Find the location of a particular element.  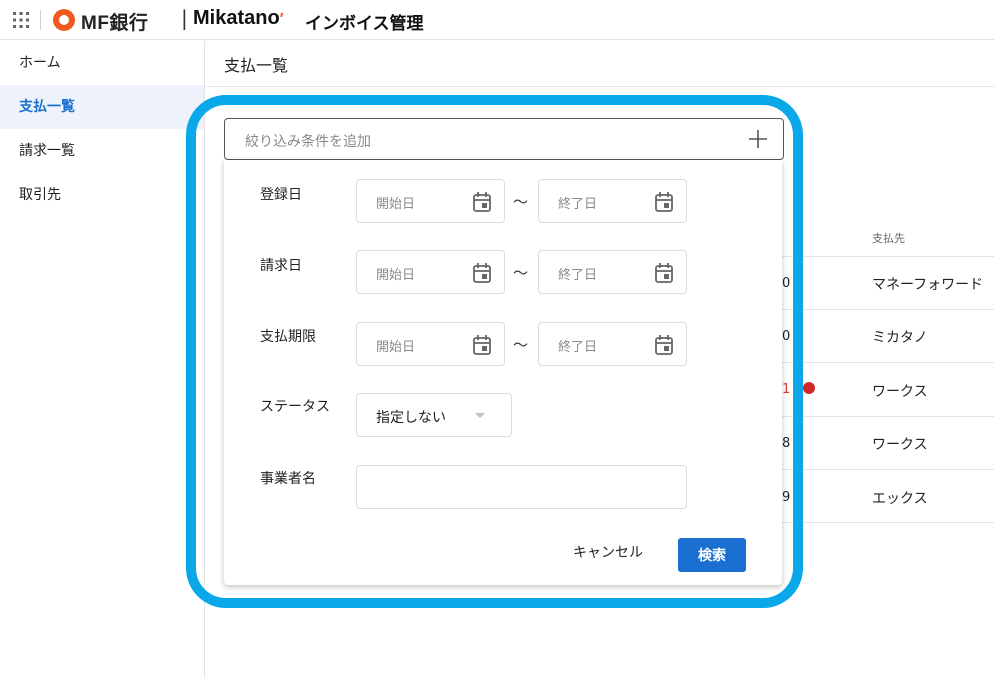

sidebar-item-partners: 取引先 is located at coordinates (102, 195).